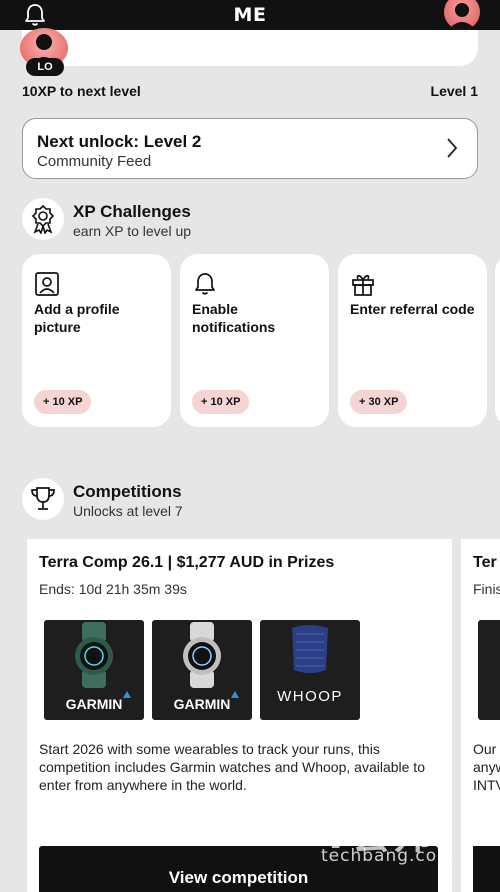 This screenshot has height=892, width=500. I want to click on prize-brand: WHOOP, so click(310, 696).